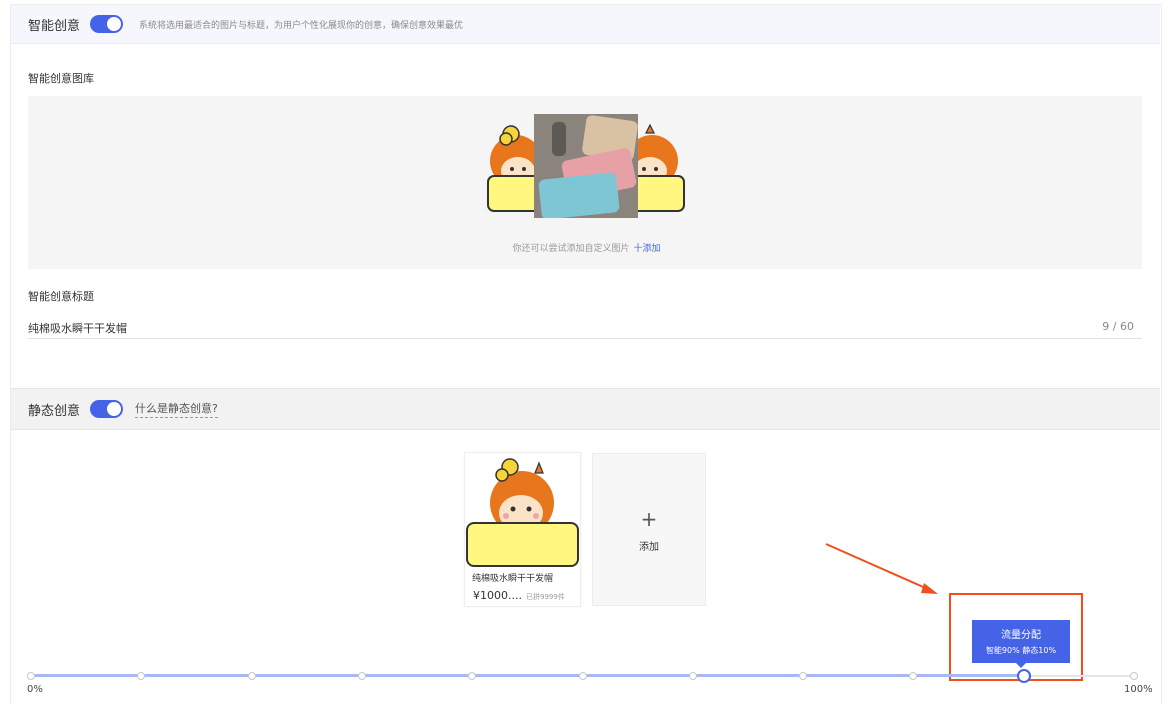  What do you see at coordinates (1021, 650) in the screenshot?
I see `tooltip-detail: 智能90% 静态10%` at bounding box center [1021, 650].